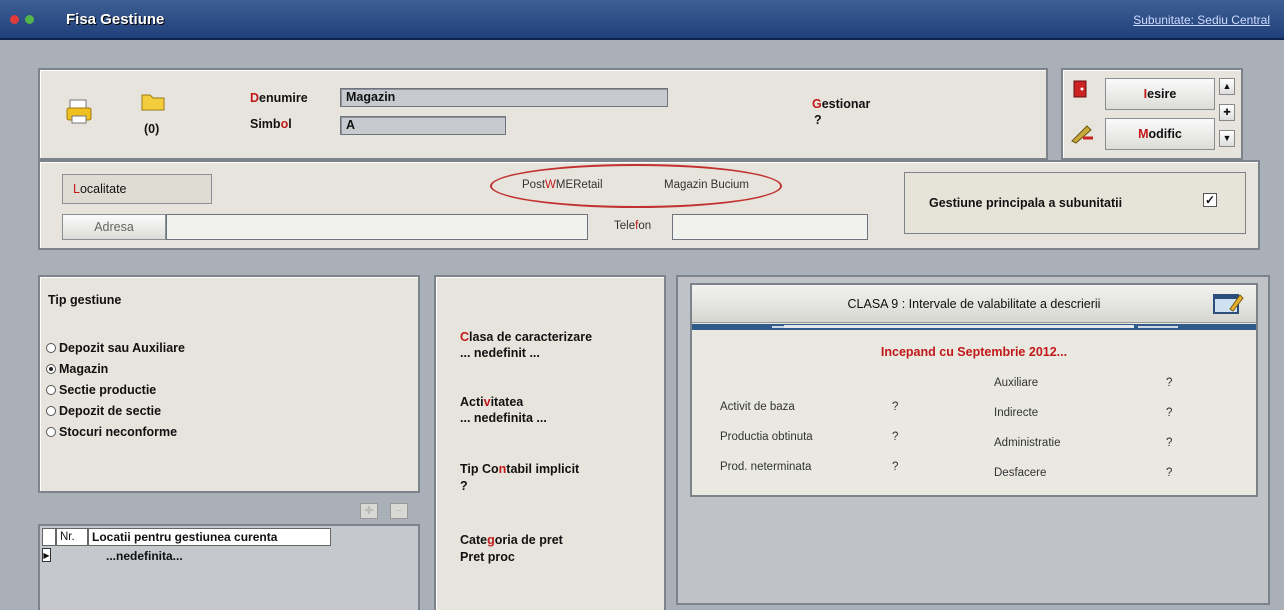 Image resolution: width=1284 pixels, height=610 pixels. Describe the element at coordinates (1016, 413) in the screenshot. I see `indirecte-label: Indirecte` at that location.